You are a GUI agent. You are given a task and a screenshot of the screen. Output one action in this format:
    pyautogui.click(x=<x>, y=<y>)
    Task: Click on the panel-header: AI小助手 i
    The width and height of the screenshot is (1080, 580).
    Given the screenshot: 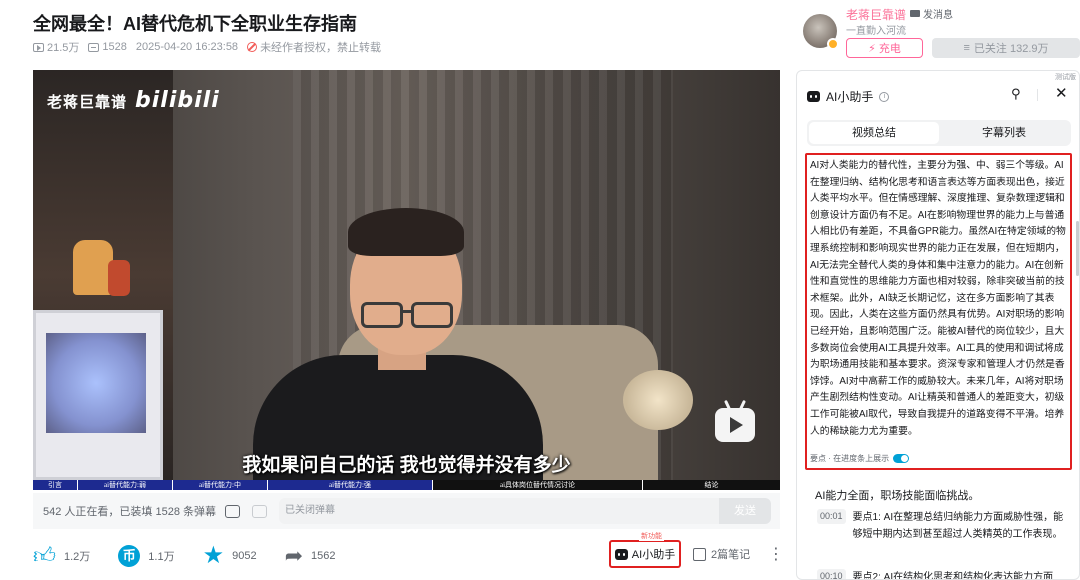 What is the action you would take?
    pyautogui.click(x=848, y=96)
    